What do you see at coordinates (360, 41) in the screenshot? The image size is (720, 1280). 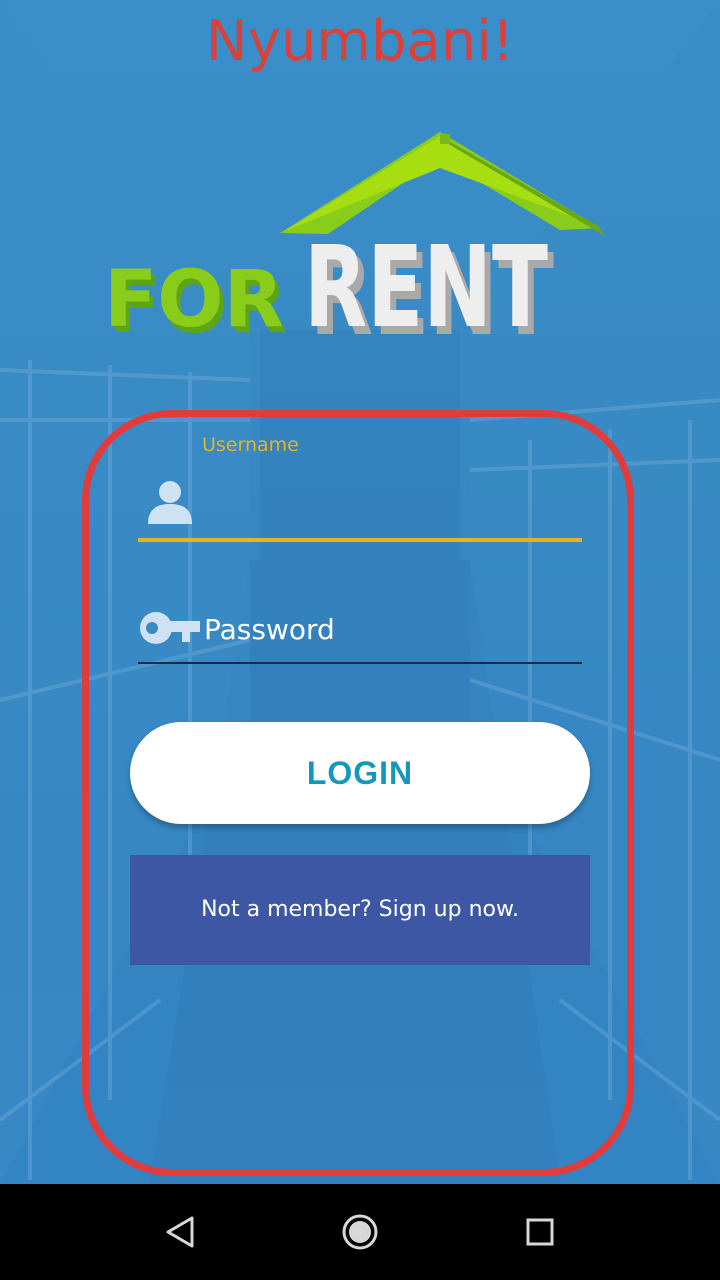 I see `app-title: Nyumbani!` at bounding box center [360, 41].